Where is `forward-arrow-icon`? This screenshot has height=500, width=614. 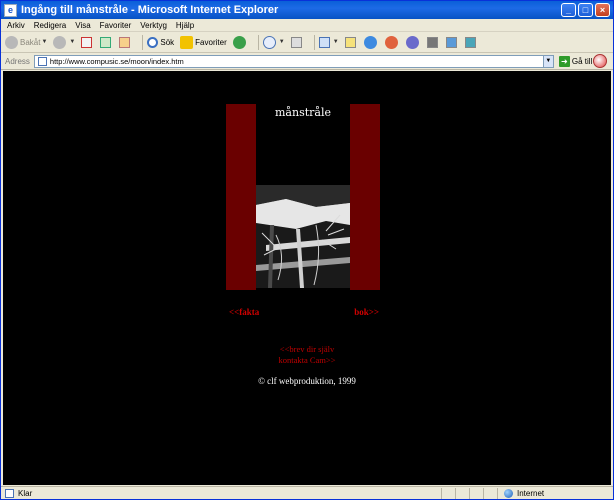 forward-arrow-icon is located at coordinates (60, 42).